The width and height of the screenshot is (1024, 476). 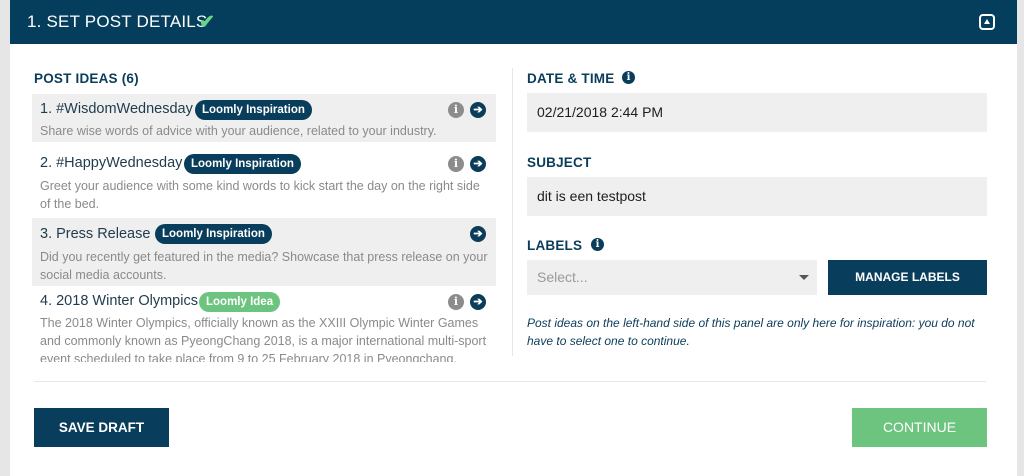 I want to click on chevron-down-icon, so click(x=804, y=277).